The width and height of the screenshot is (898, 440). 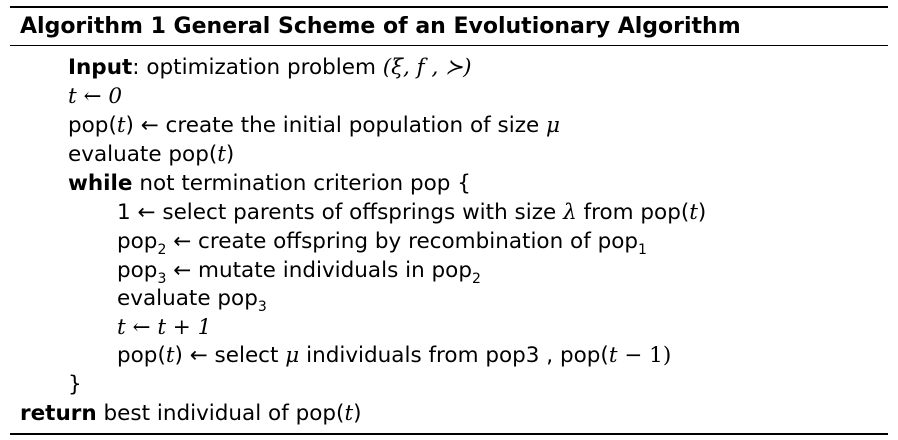 I want to click on line-text: evaluate pop(, so click(x=143, y=154).